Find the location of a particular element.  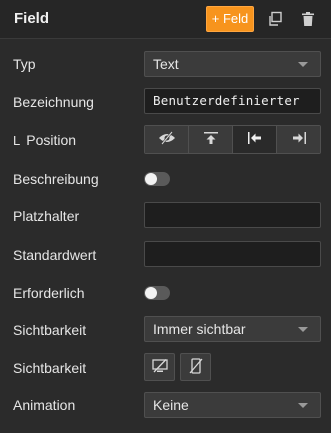

position-right-option is located at coordinates (298, 139).